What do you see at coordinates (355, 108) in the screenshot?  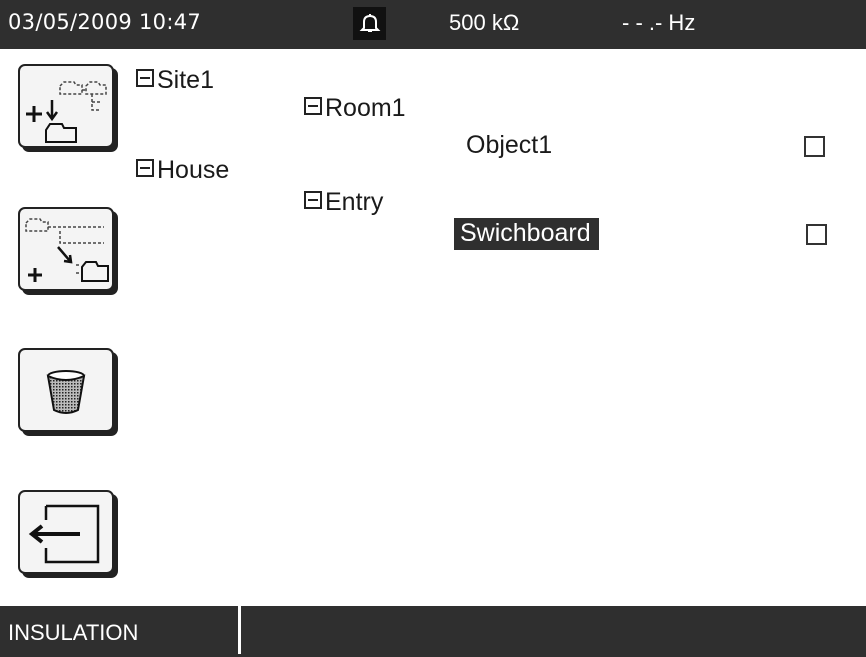 I see `tree-node-room: Room1` at bounding box center [355, 108].